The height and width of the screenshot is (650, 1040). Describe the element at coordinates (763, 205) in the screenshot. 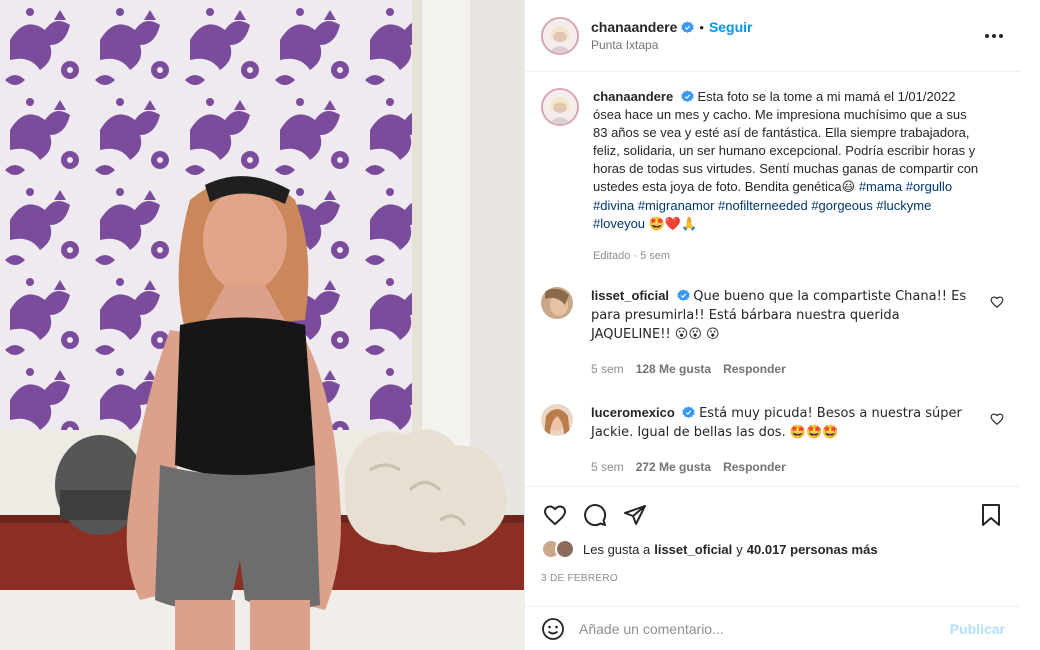

I see `hashtag-link: #nofilterneeded` at that location.